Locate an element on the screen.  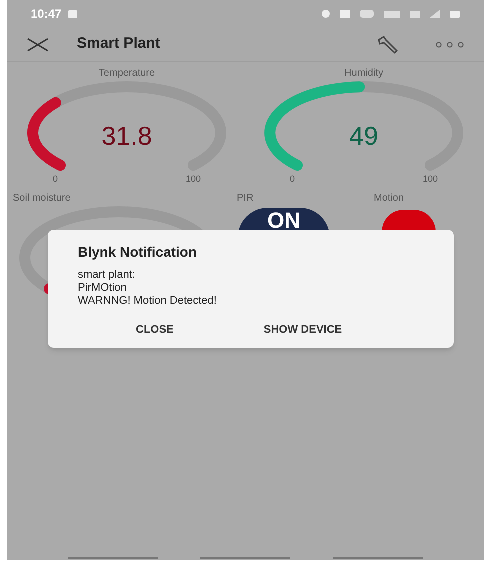
gauge-value: 49 is located at coordinates (364, 136).